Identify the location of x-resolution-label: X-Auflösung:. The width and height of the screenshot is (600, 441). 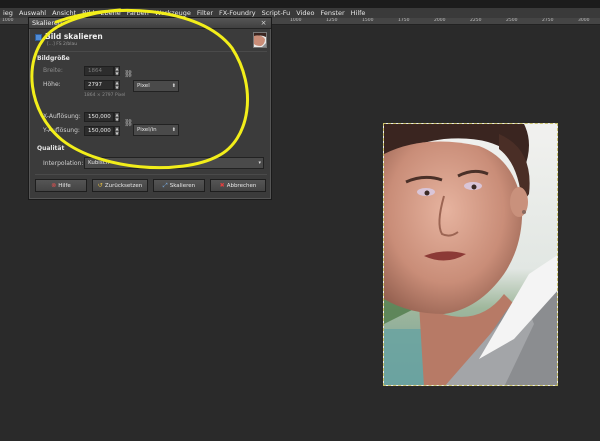
(62, 116).